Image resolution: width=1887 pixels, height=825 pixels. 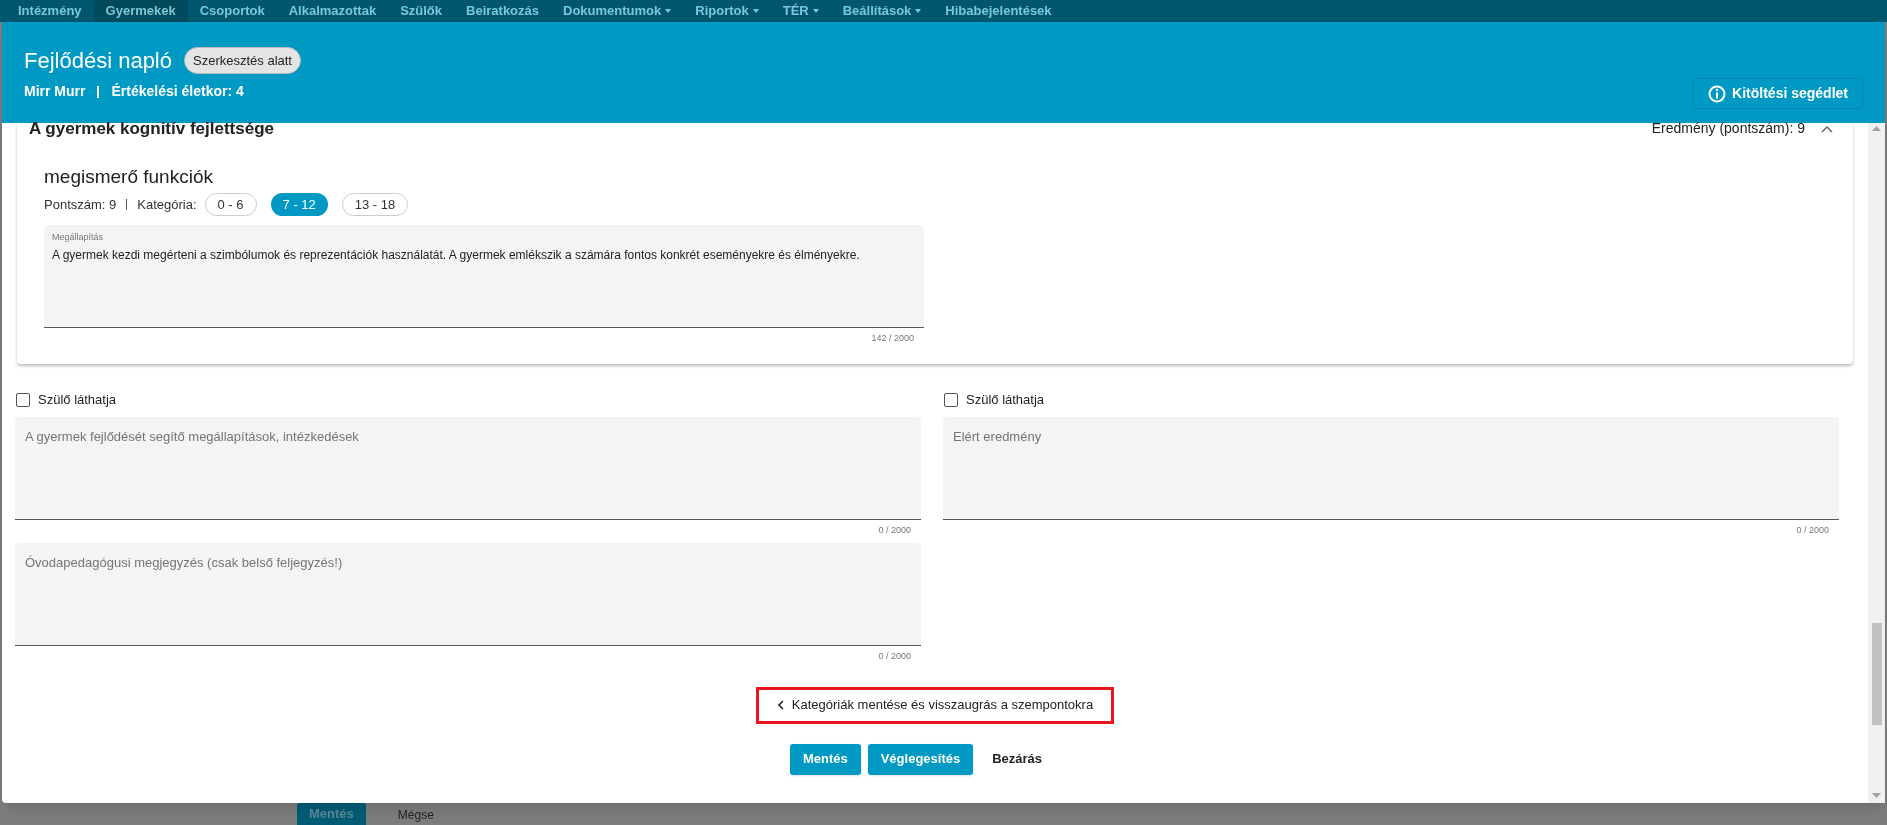 What do you see at coordinates (177, 91) in the screenshot?
I see `age-label: Értékelési életkor: 4` at bounding box center [177, 91].